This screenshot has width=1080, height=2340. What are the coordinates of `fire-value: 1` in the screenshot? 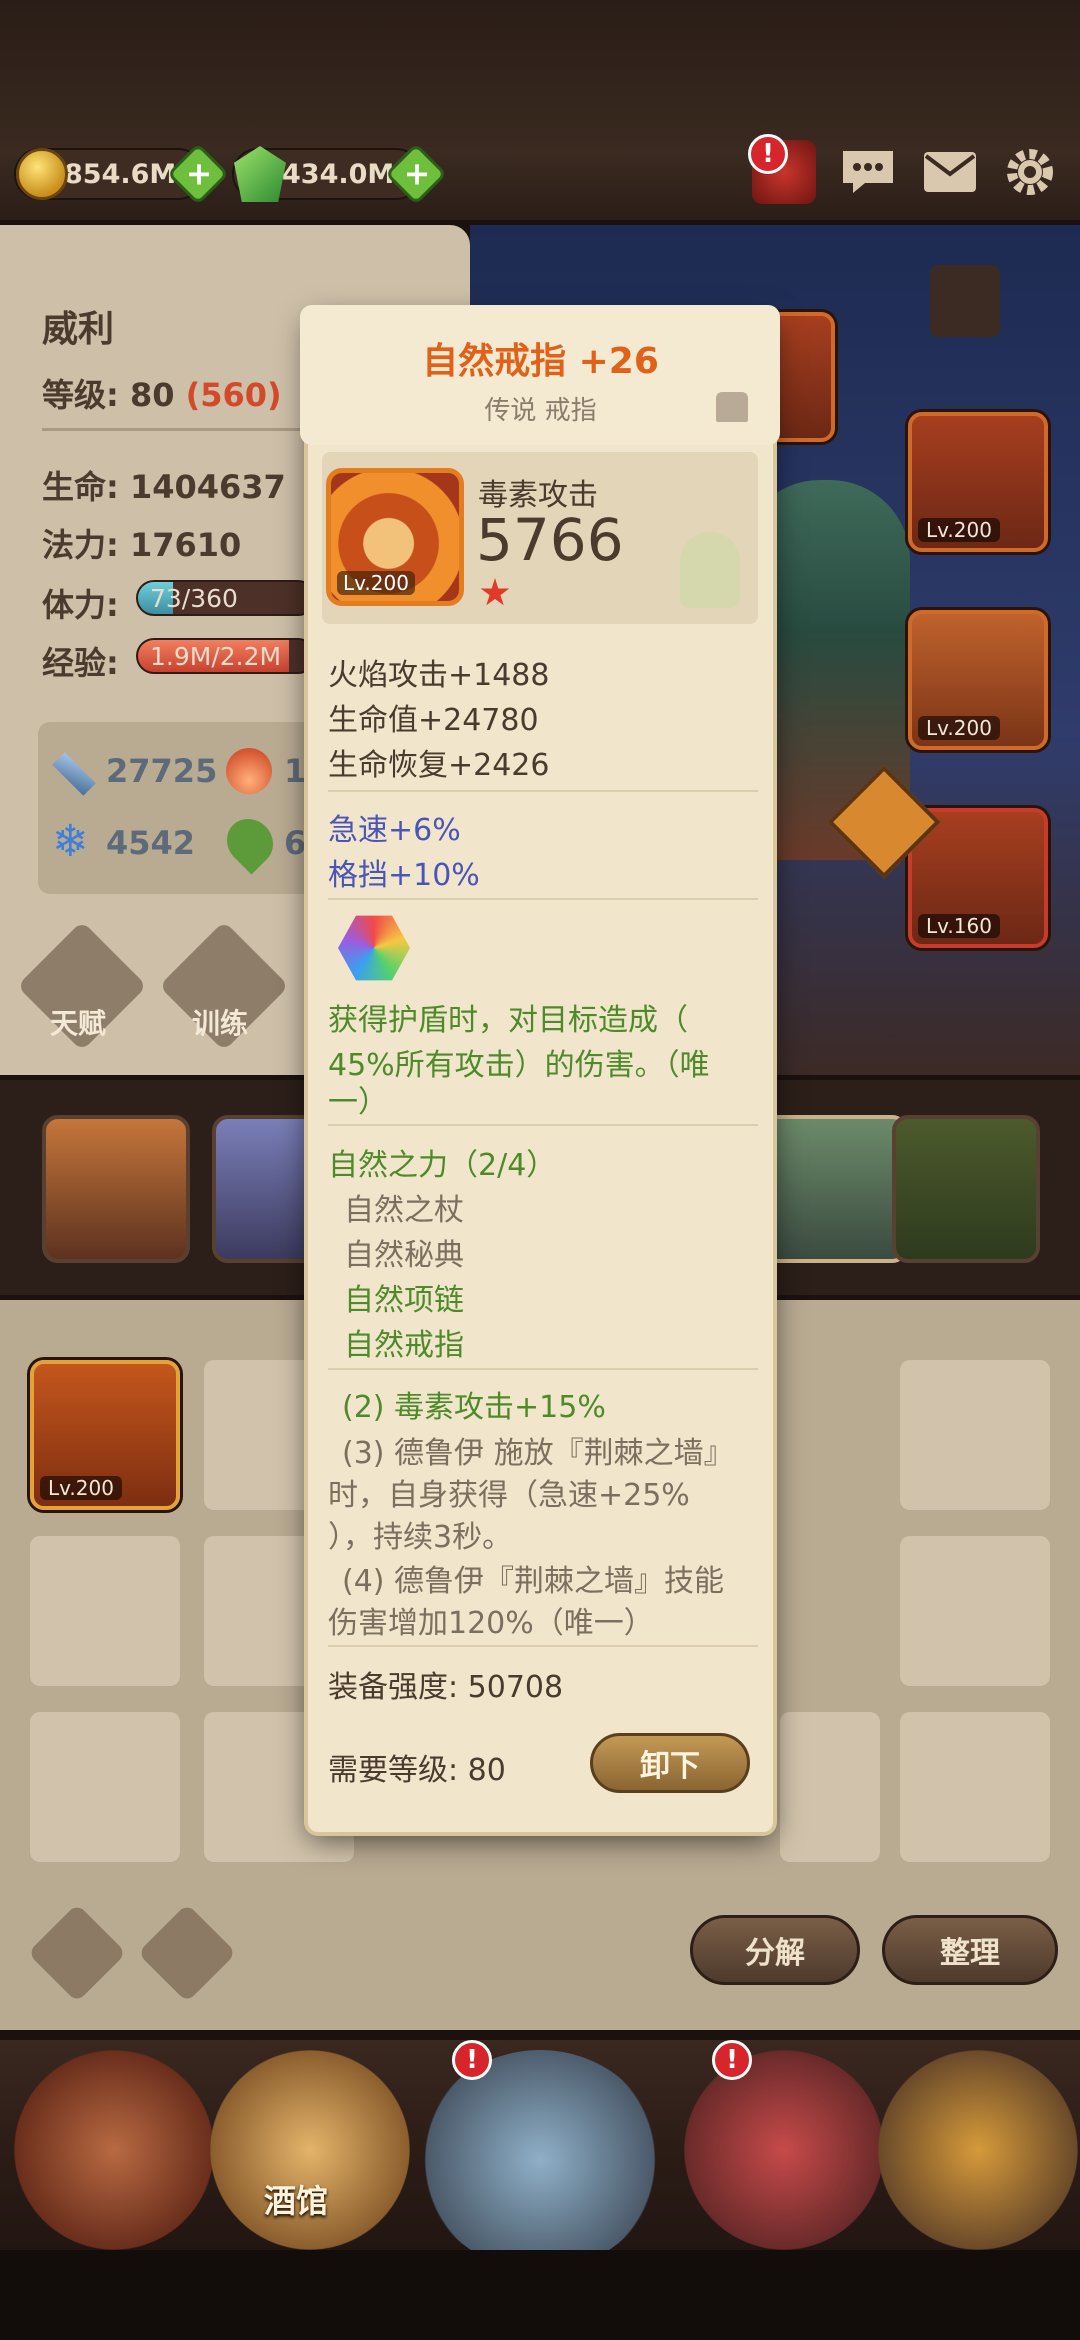 It's located at (295, 771).